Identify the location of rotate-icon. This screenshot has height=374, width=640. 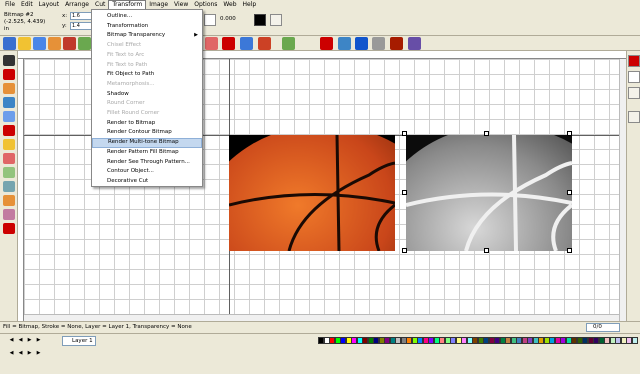
(210, 20).